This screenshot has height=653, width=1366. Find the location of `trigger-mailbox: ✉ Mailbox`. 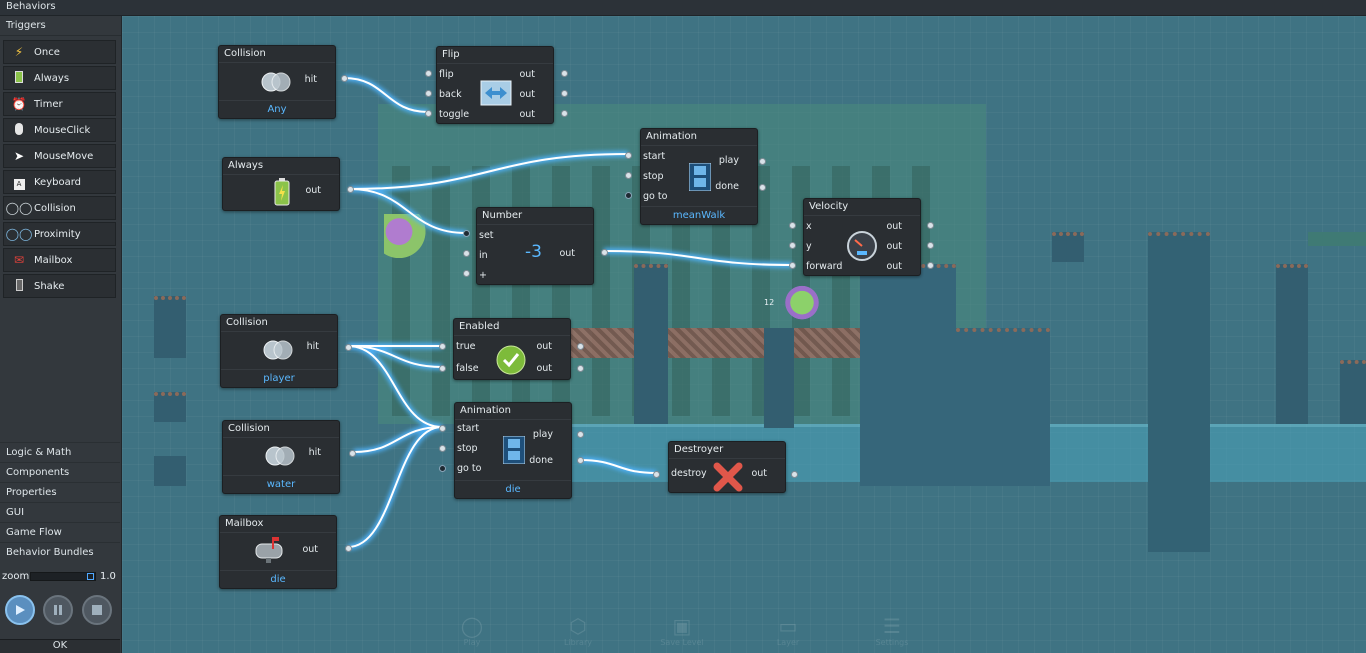

trigger-mailbox: ✉ Mailbox is located at coordinates (59, 260).